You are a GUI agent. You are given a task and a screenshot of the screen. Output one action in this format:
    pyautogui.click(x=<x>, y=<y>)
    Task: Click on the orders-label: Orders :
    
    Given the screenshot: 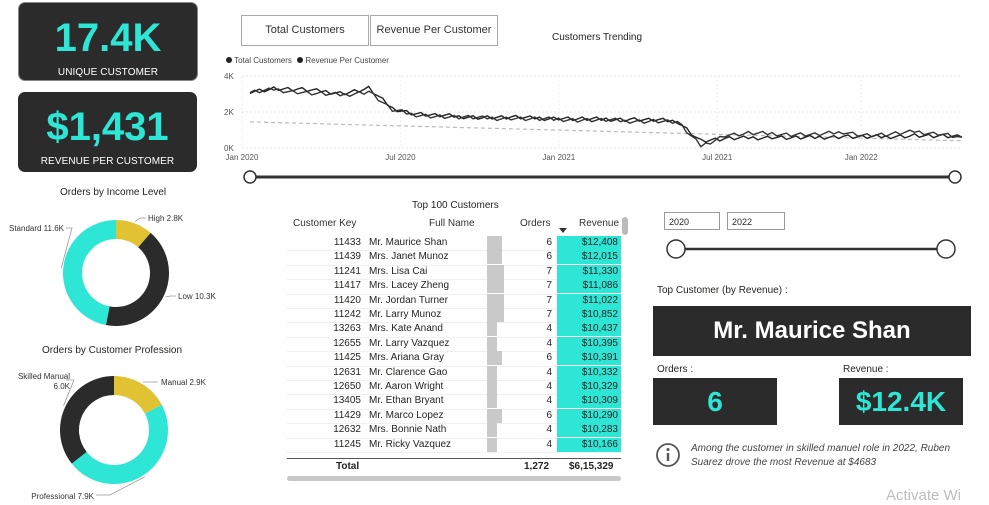 What is the action you would take?
    pyautogui.click(x=675, y=369)
    